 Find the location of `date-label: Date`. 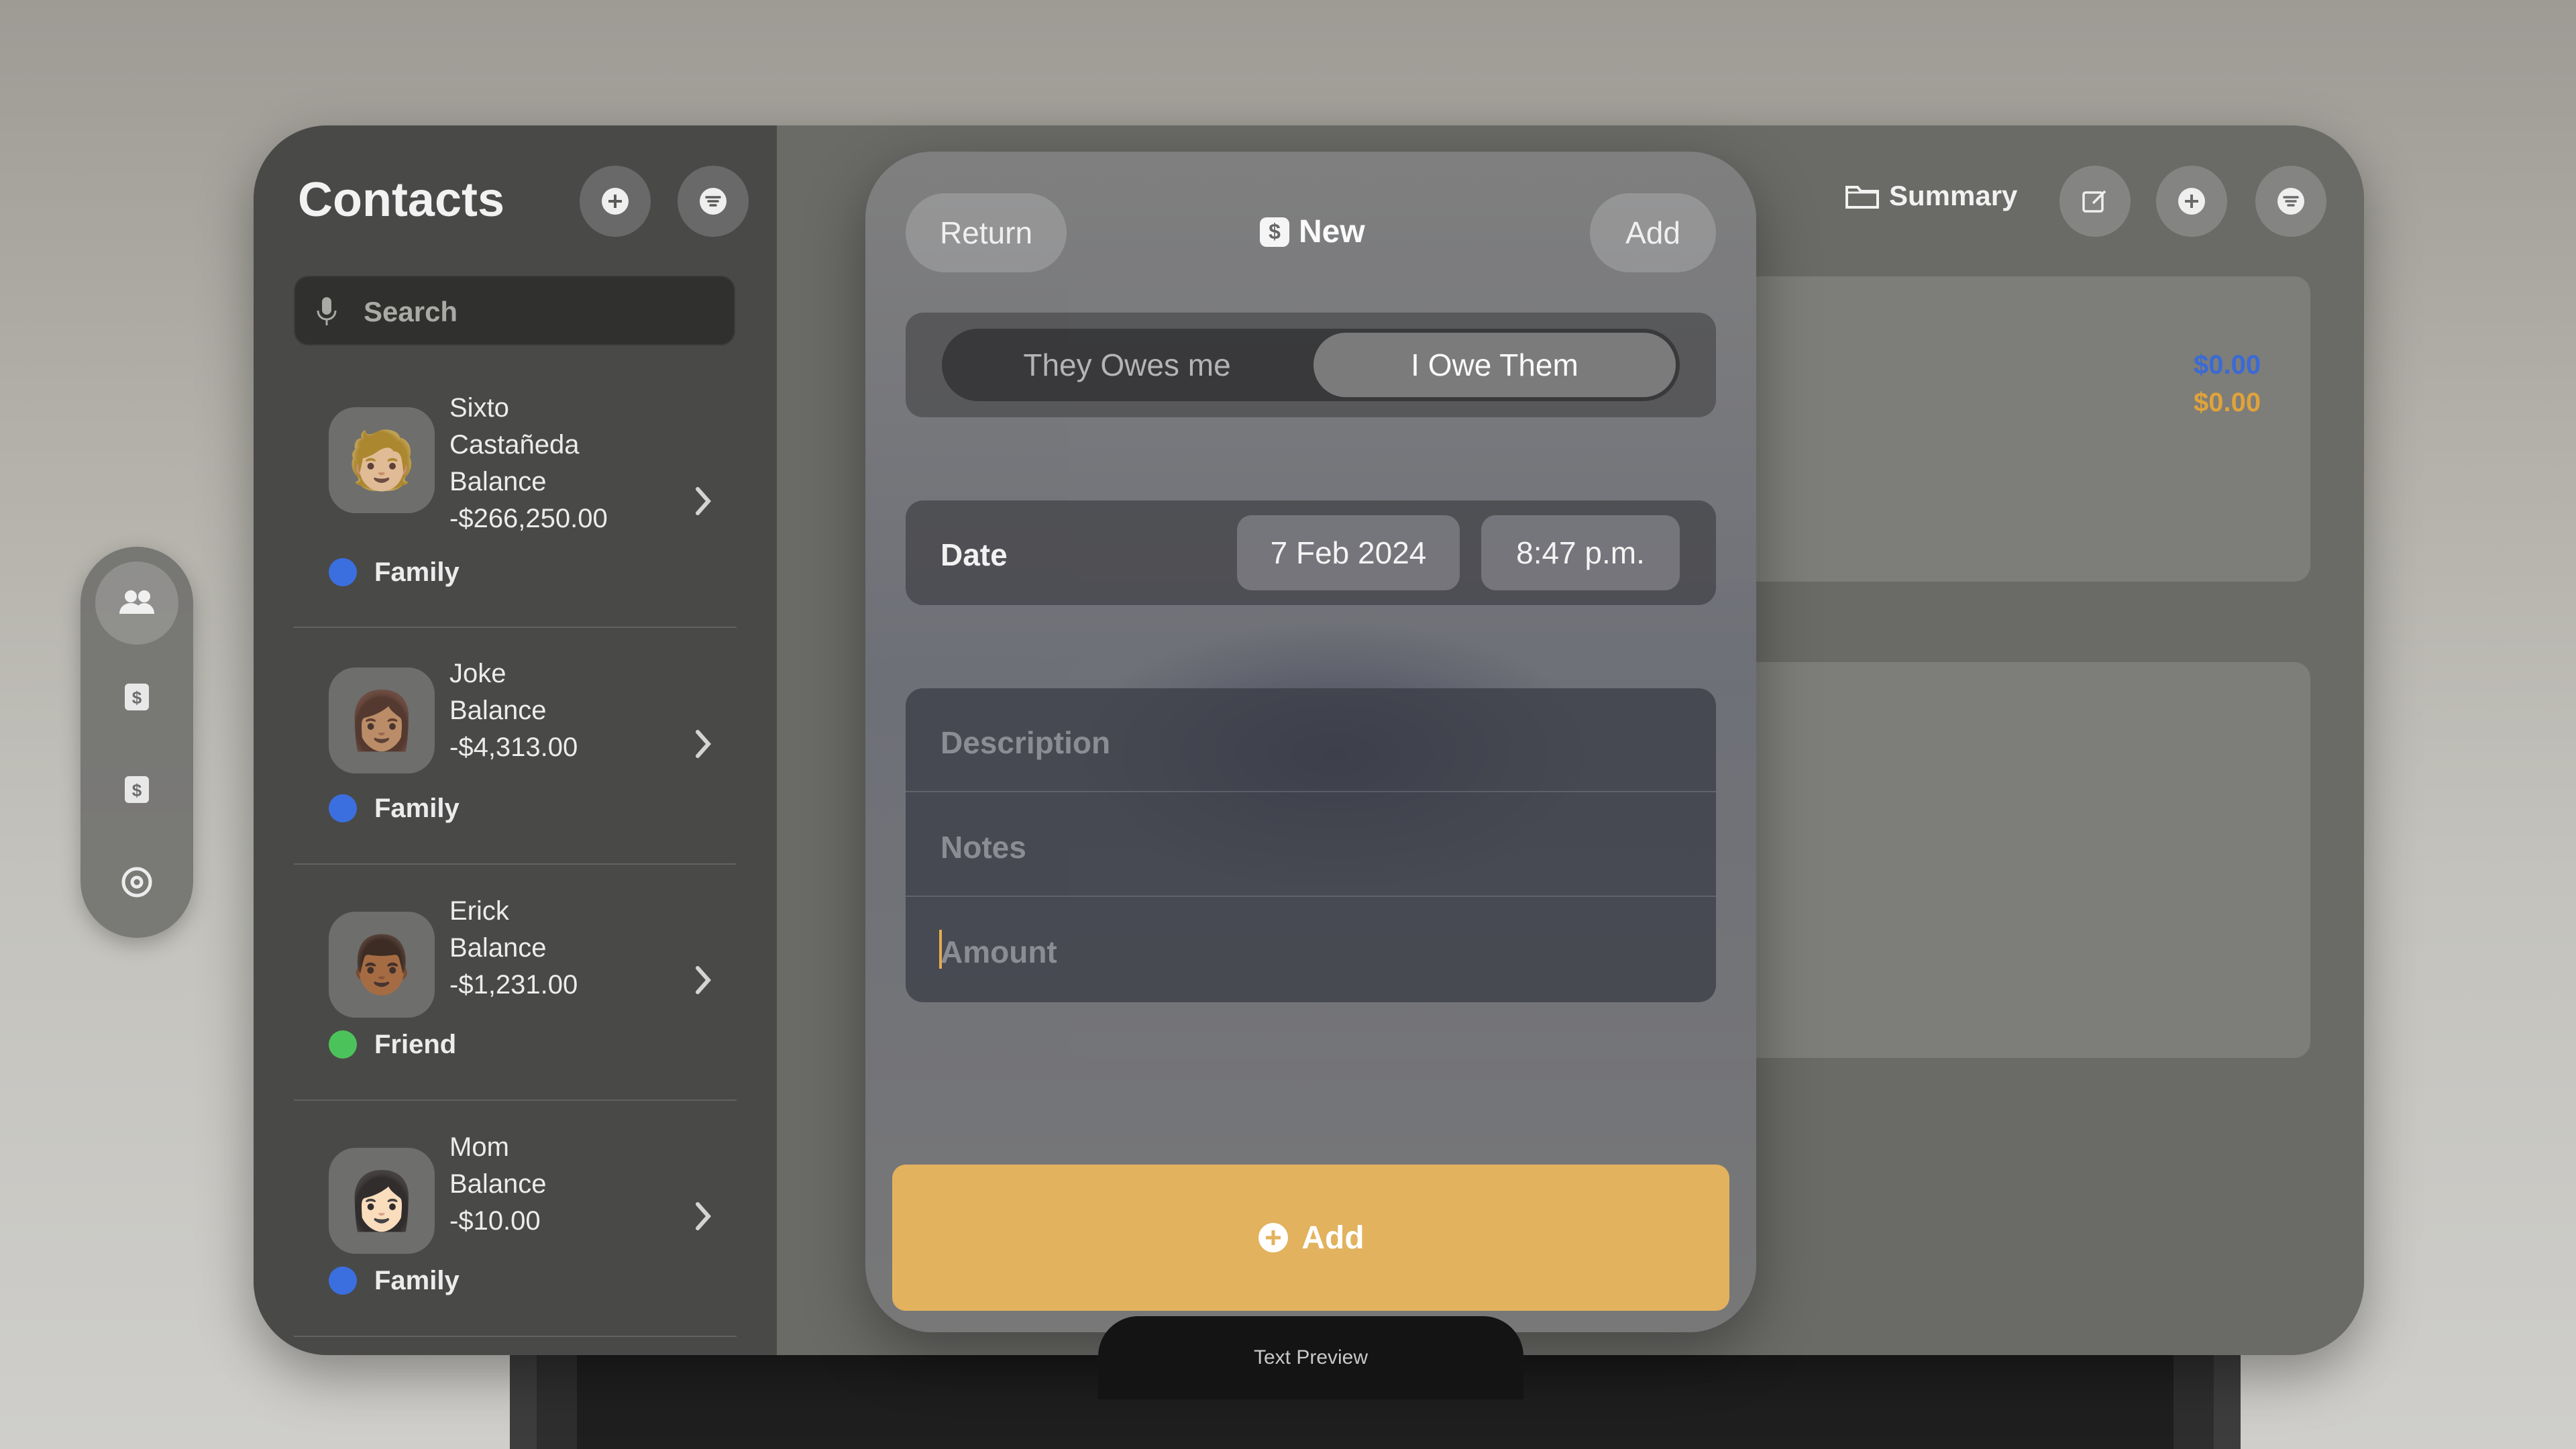

date-label: Date is located at coordinates (974, 554).